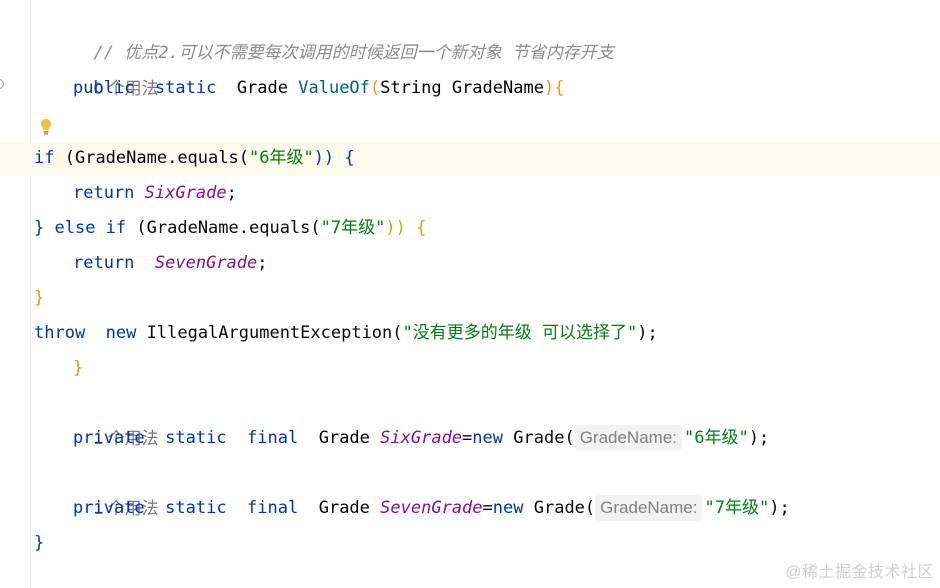 This screenshot has width=940, height=588. I want to click on code-line-usage-seven: 1 个用法, so click(115, 487).